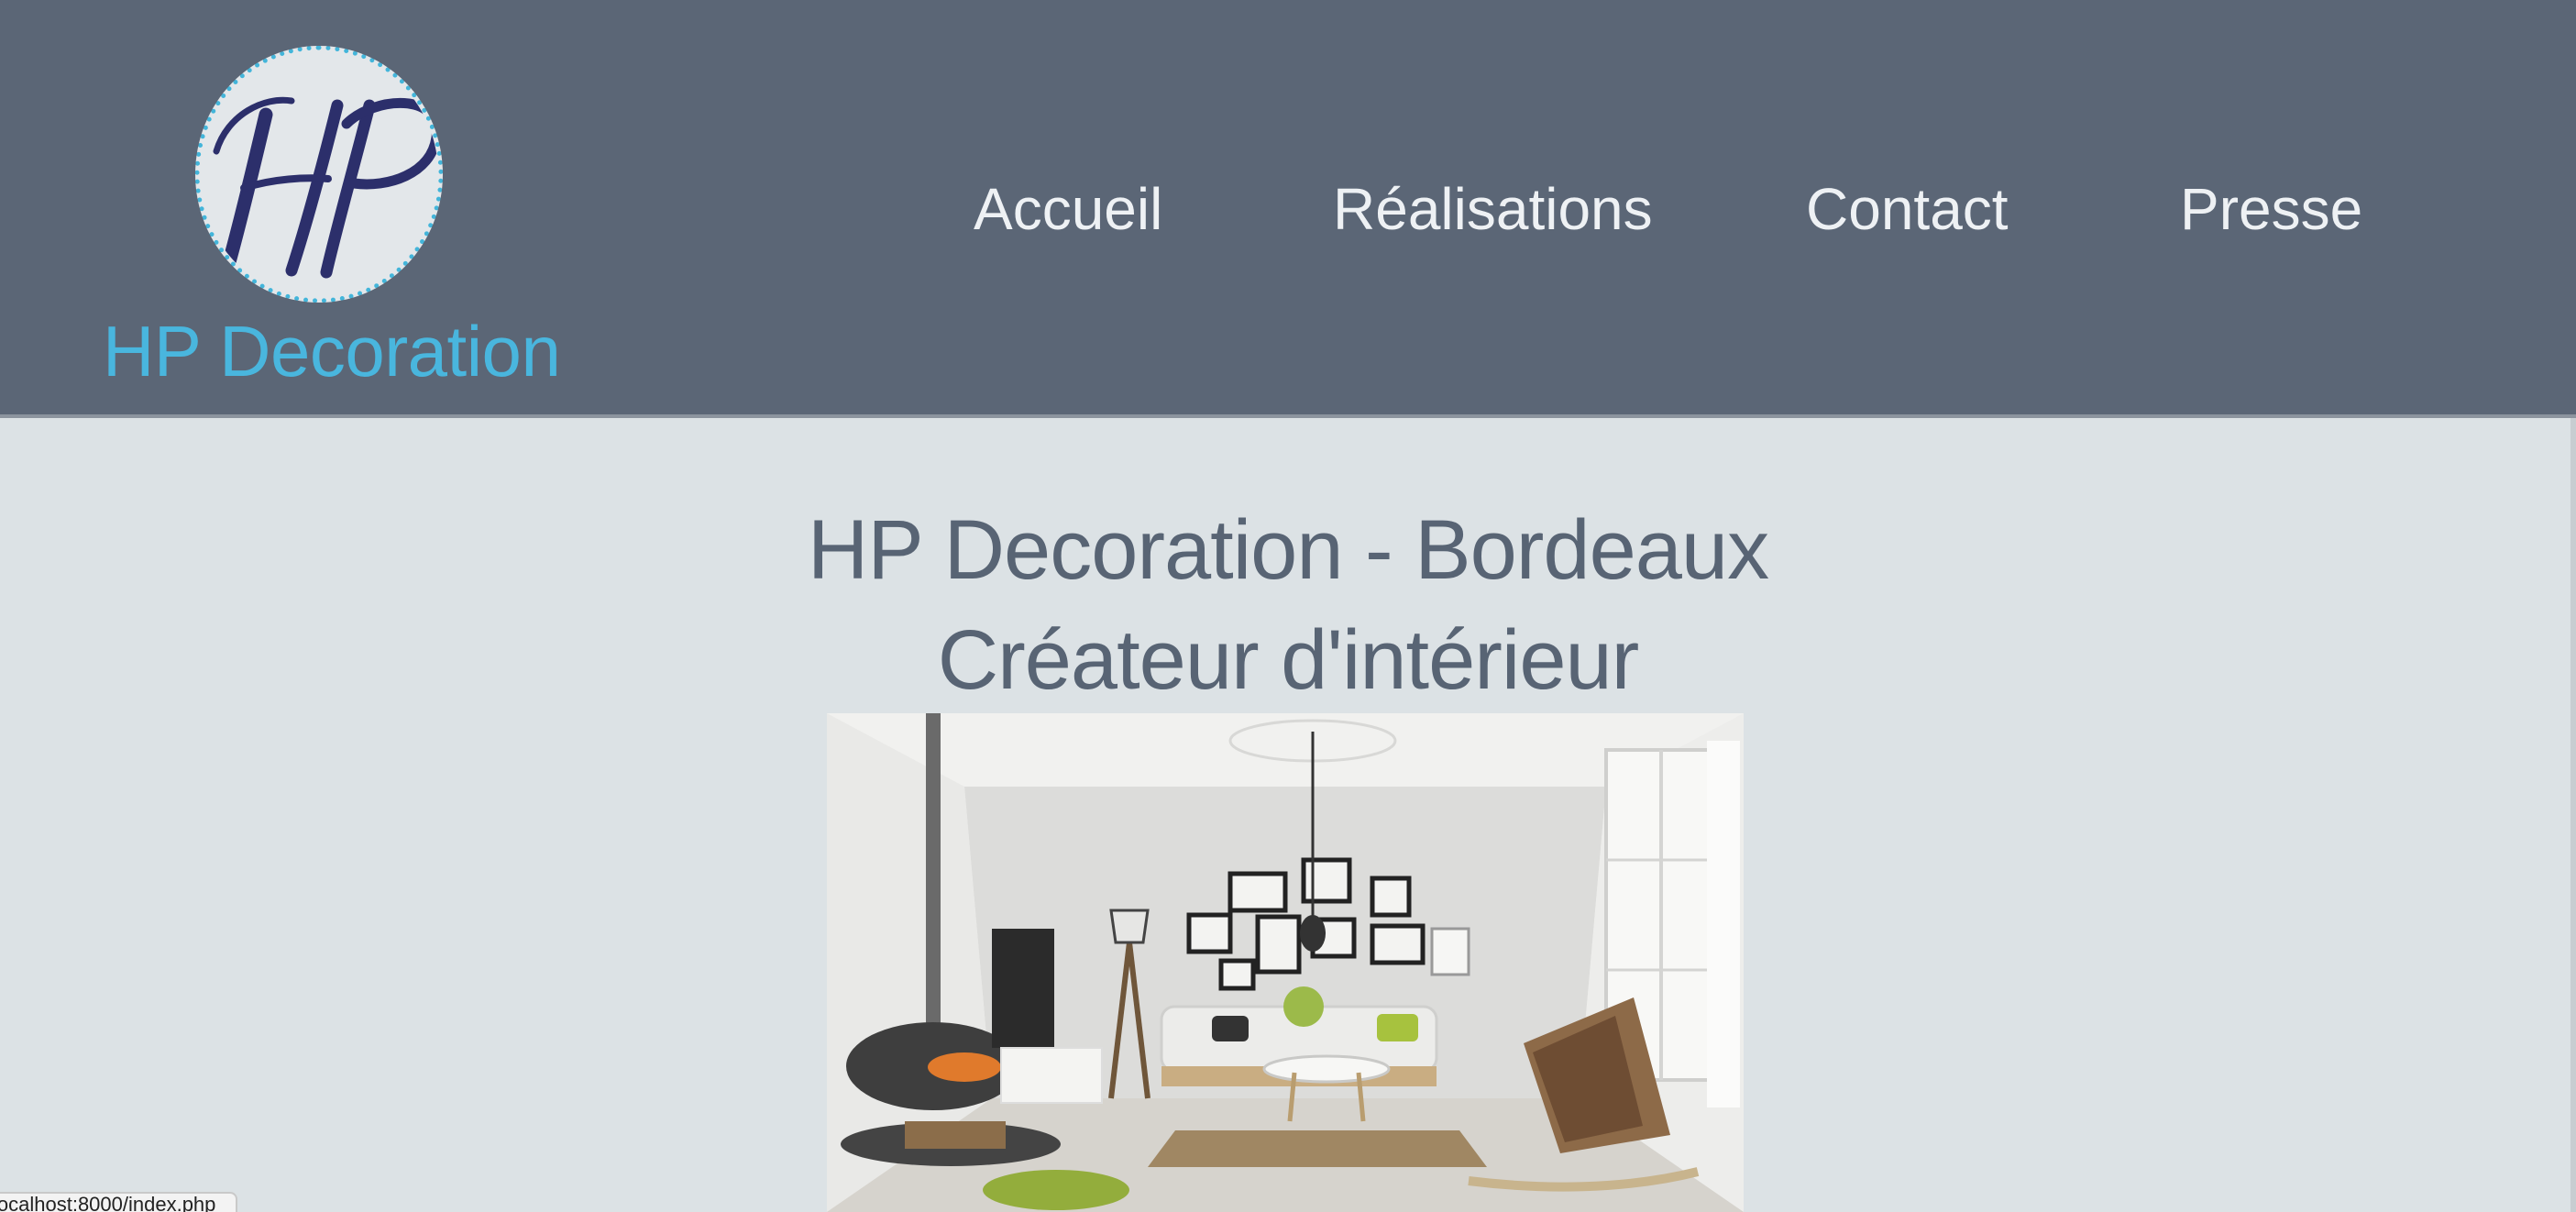 The height and width of the screenshot is (1212, 2576). What do you see at coordinates (1288, 660) in the screenshot?
I see `page-title-line2: Créateur d'intérieur` at bounding box center [1288, 660].